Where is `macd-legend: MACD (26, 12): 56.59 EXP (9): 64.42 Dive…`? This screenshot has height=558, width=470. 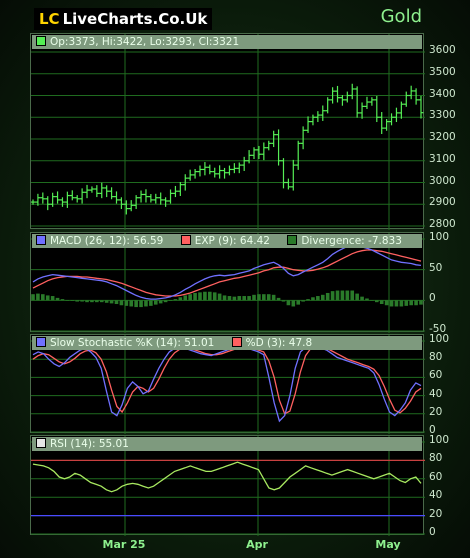 macd-legend: MACD (26, 12): 56.59 EXP (9): 64.42 Dive… is located at coordinates (227, 241).